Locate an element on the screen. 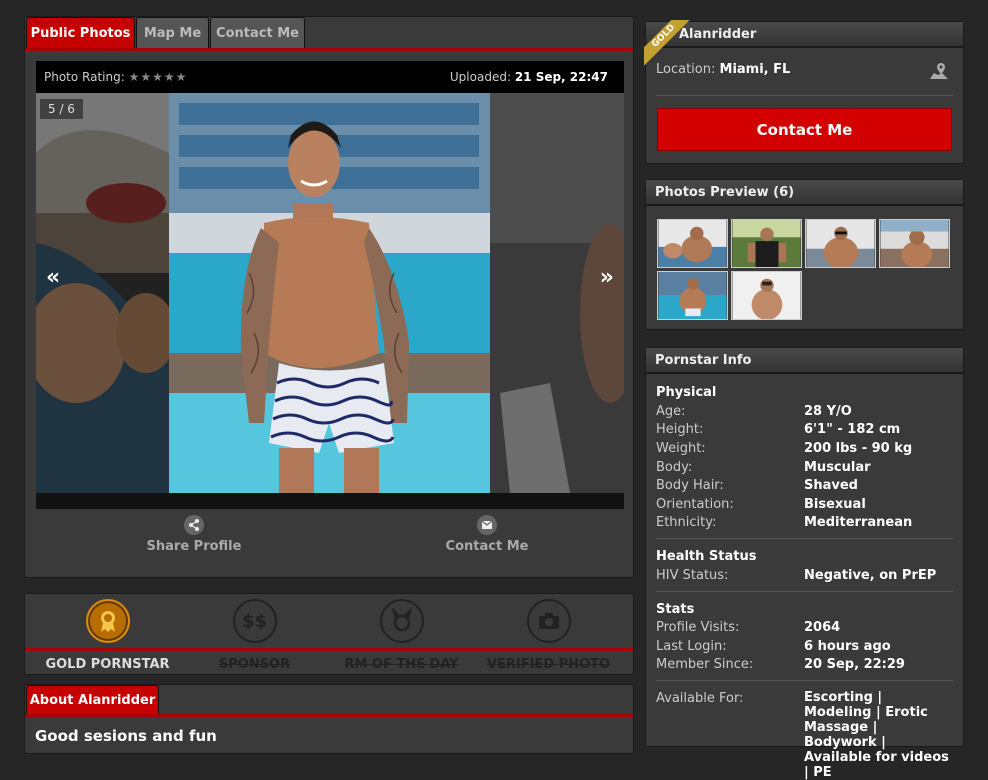 This screenshot has height=780, width=988. info-label: Age: is located at coordinates (671, 411).